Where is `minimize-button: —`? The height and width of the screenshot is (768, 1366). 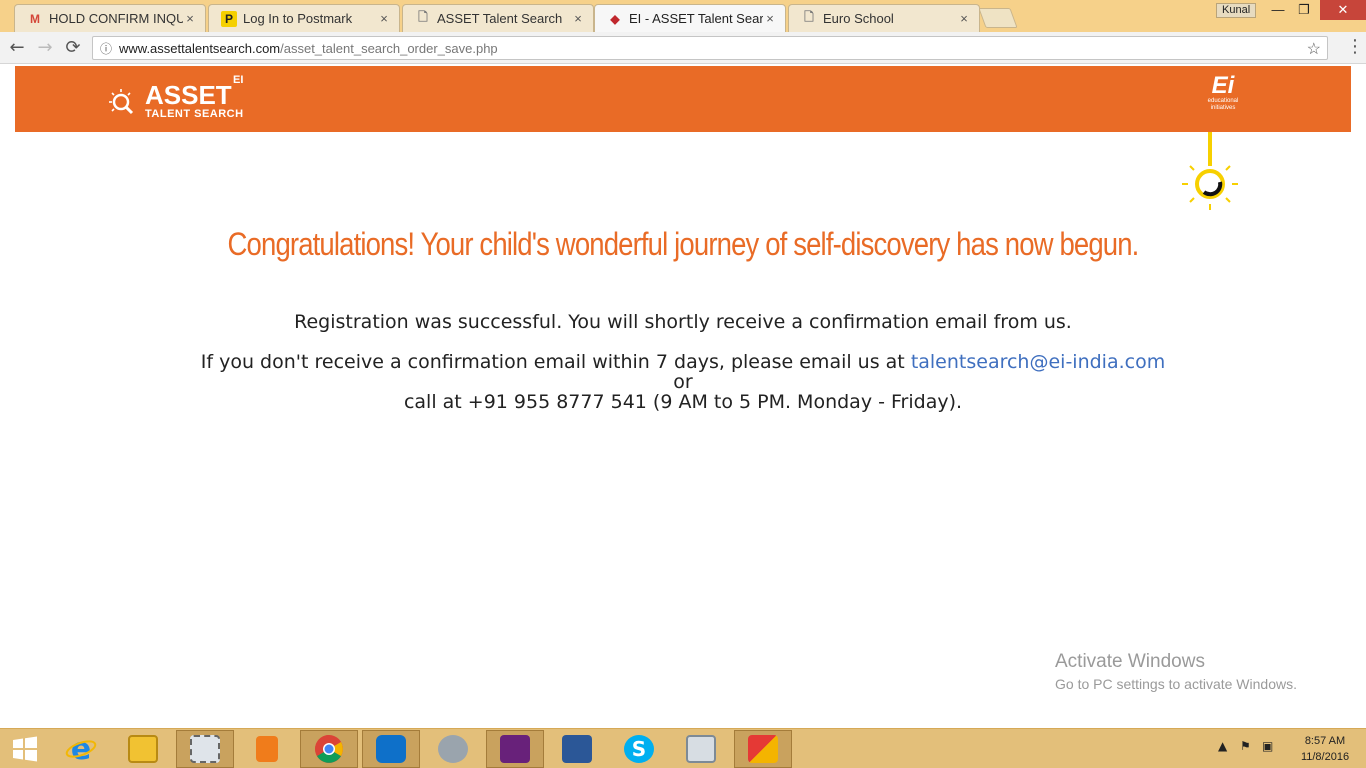
minimize-button: — is located at coordinates (1278, 10).